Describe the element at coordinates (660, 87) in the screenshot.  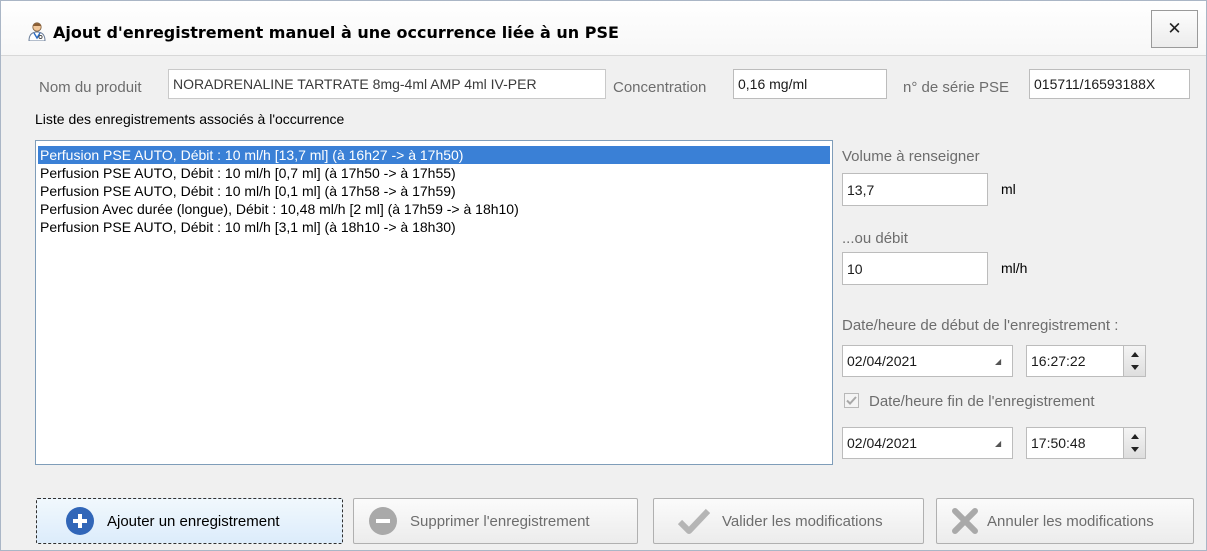
I see `concentration-label: Concentration` at that location.